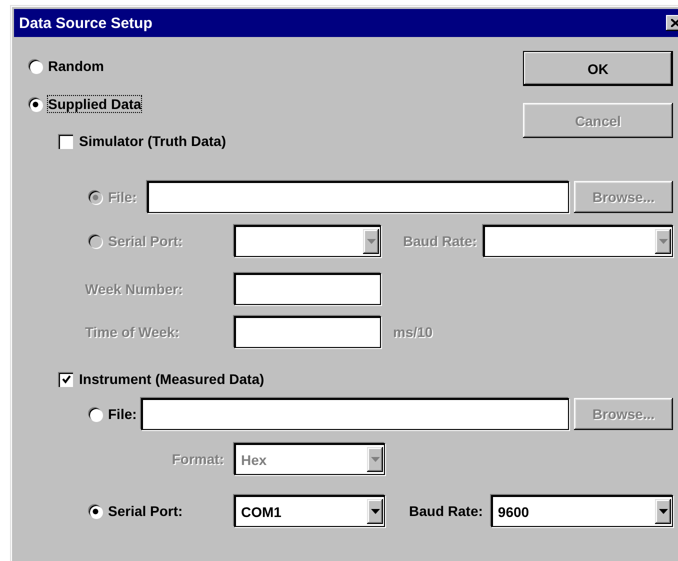 The image size is (678, 561). What do you see at coordinates (577, 241) in the screenshot?
I see `baud-rate-dropdown` at bounding box center [577, 241].